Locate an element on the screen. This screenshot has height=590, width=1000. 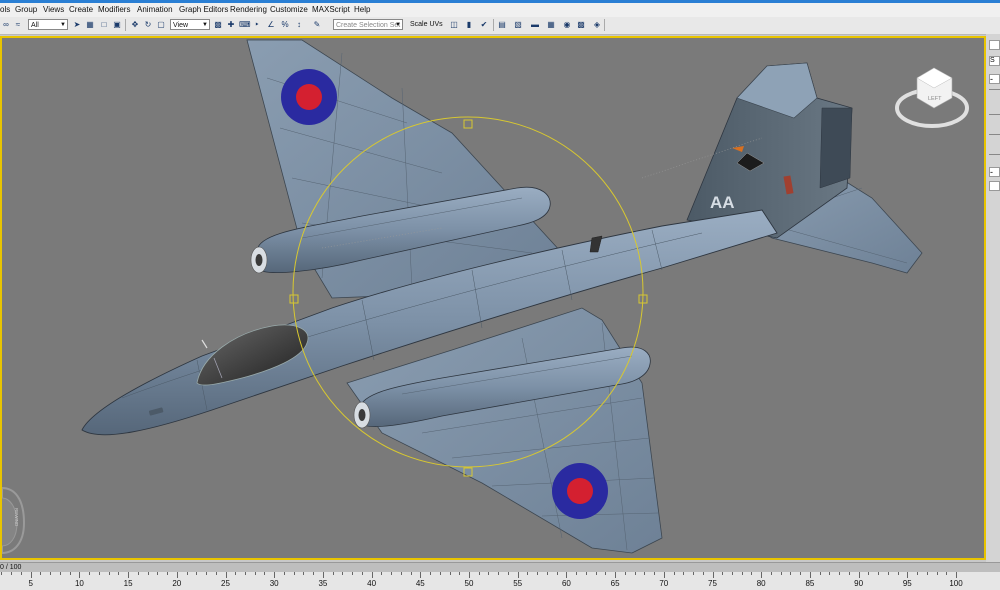
menu-customize: Customize is located at coordinates (289, 9).